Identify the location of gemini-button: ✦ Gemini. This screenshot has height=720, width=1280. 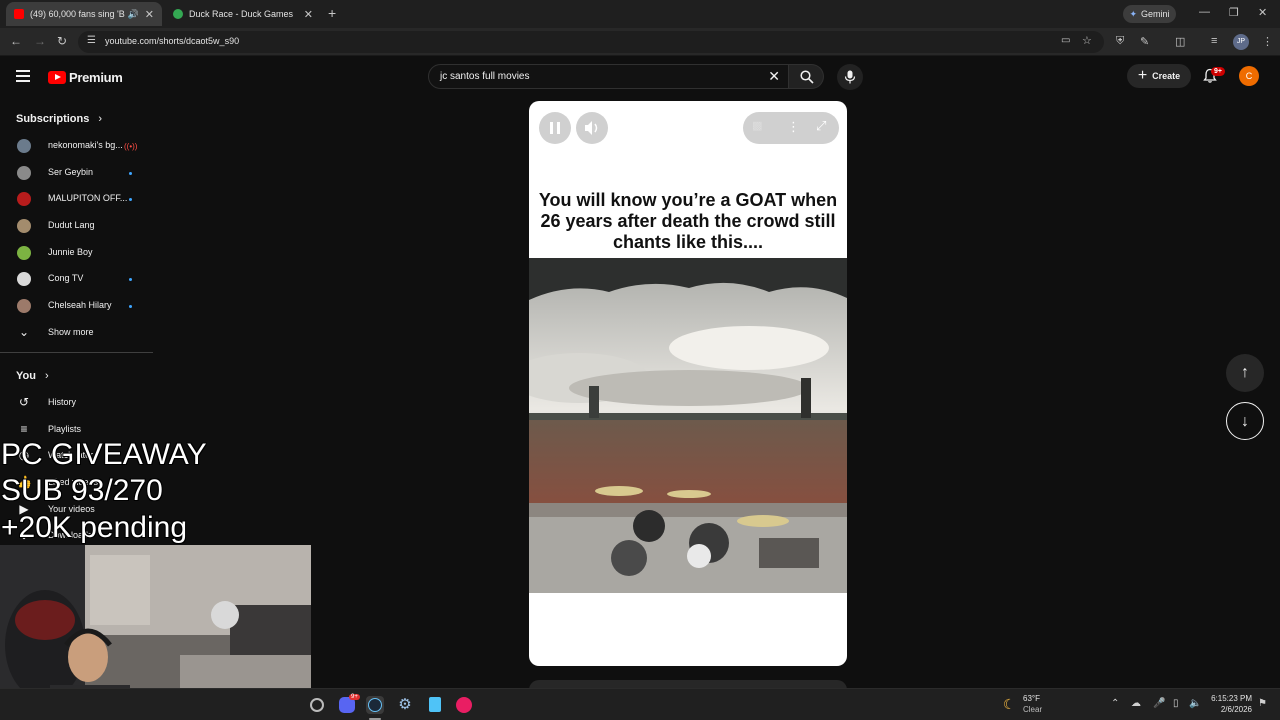
(1149, 14).